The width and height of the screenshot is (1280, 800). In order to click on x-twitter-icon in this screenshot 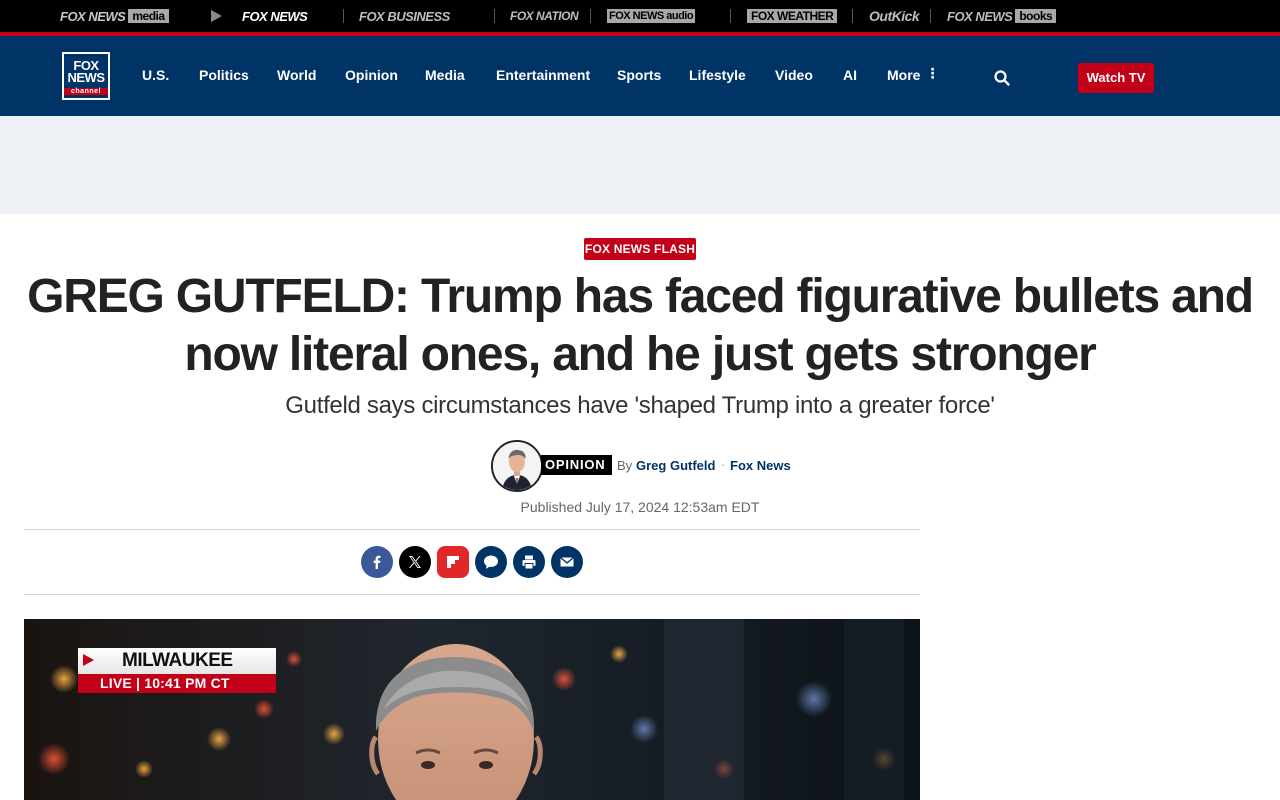, I will do `click(415, 562)`.